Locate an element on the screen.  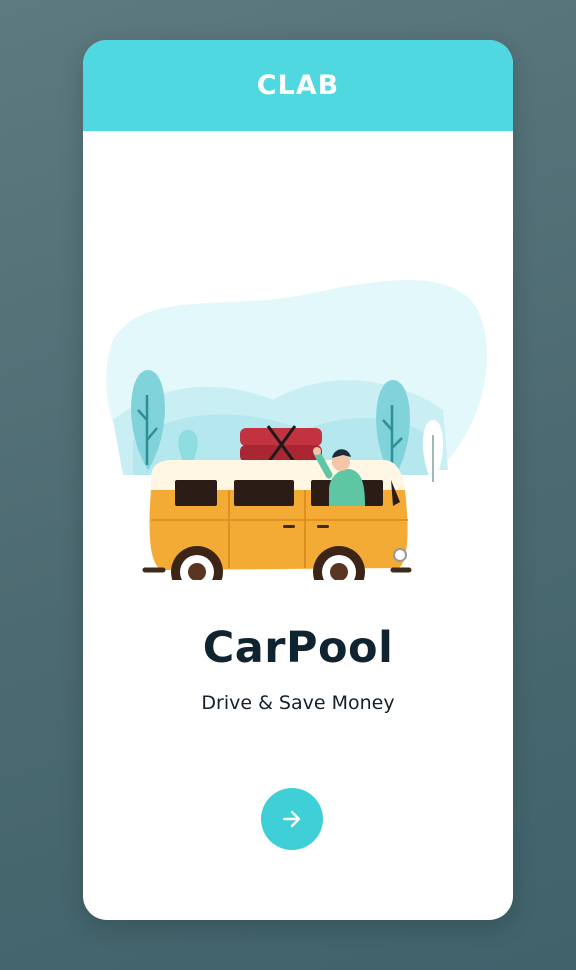
app-header: CLAB is located at coordinates (298, 85).